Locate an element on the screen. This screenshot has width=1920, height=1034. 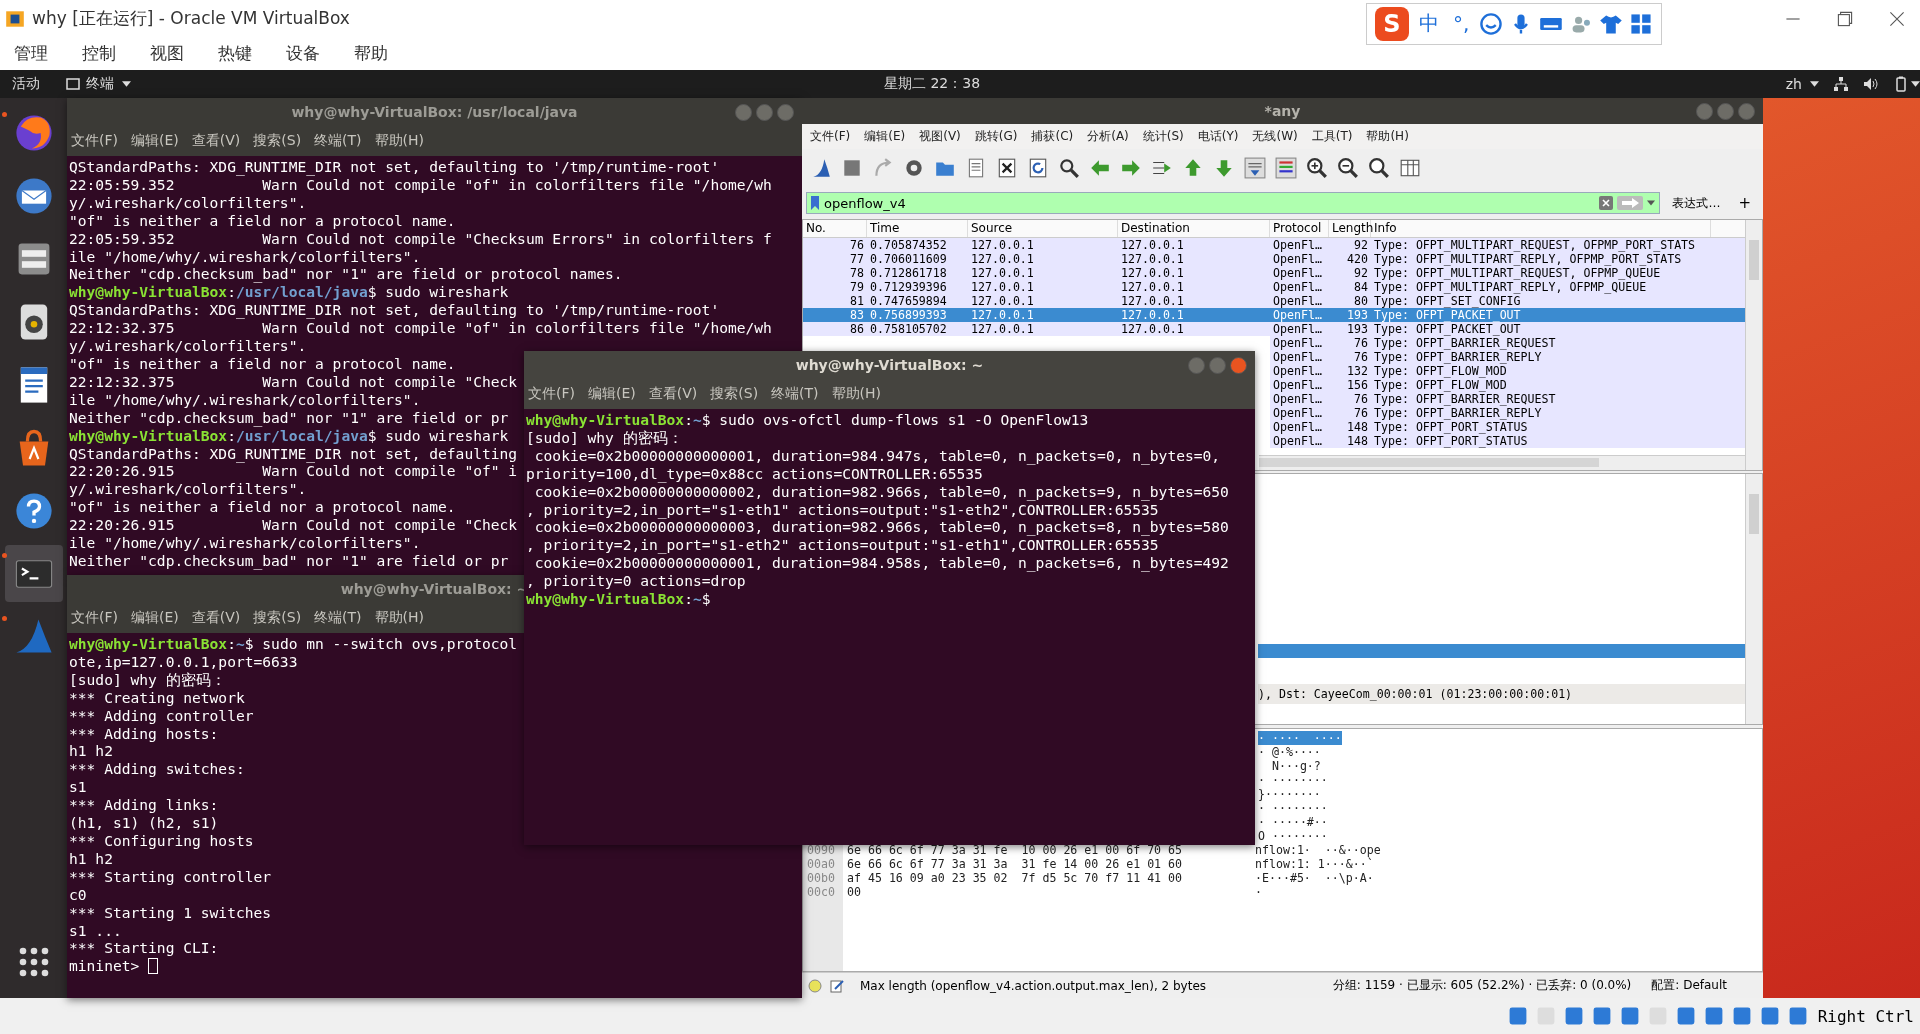
terminal-line: y/.wireshark/colorfilters". is located at coordinates (188, 346).